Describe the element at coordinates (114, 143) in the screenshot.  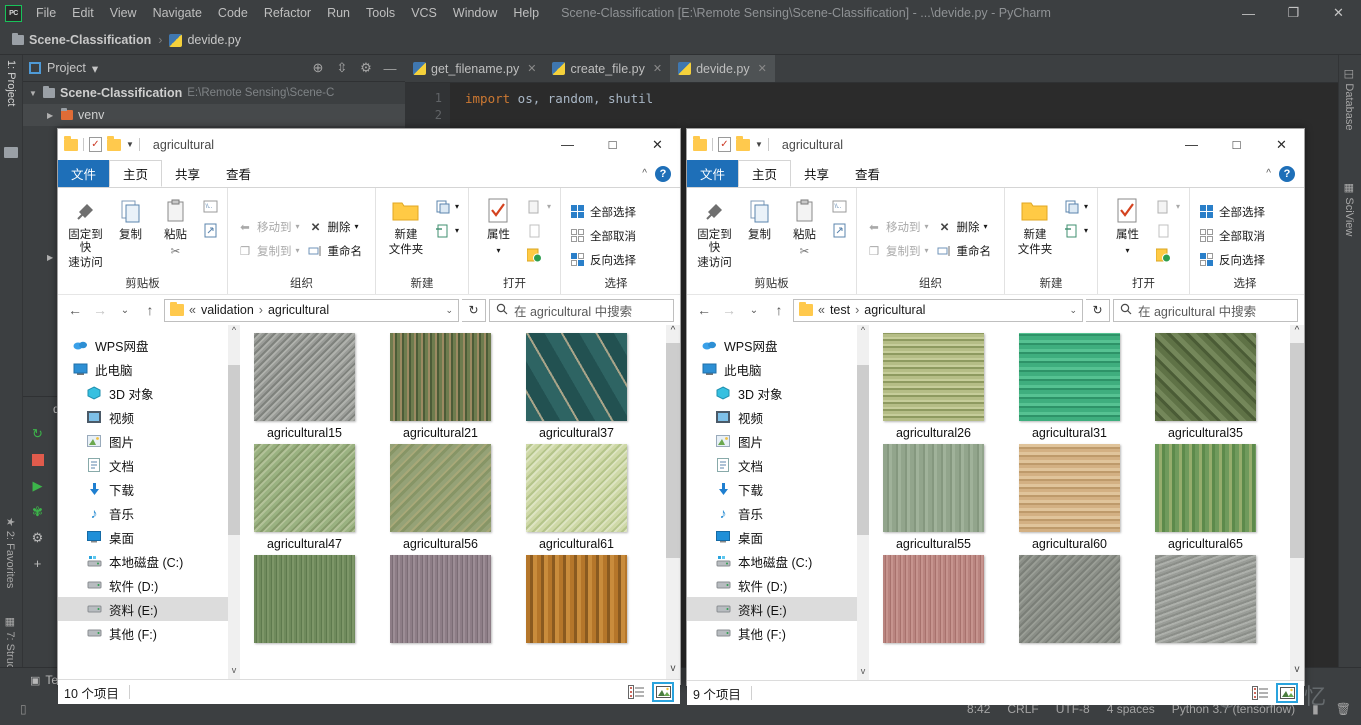
I see `new-folder-icon` at that location.